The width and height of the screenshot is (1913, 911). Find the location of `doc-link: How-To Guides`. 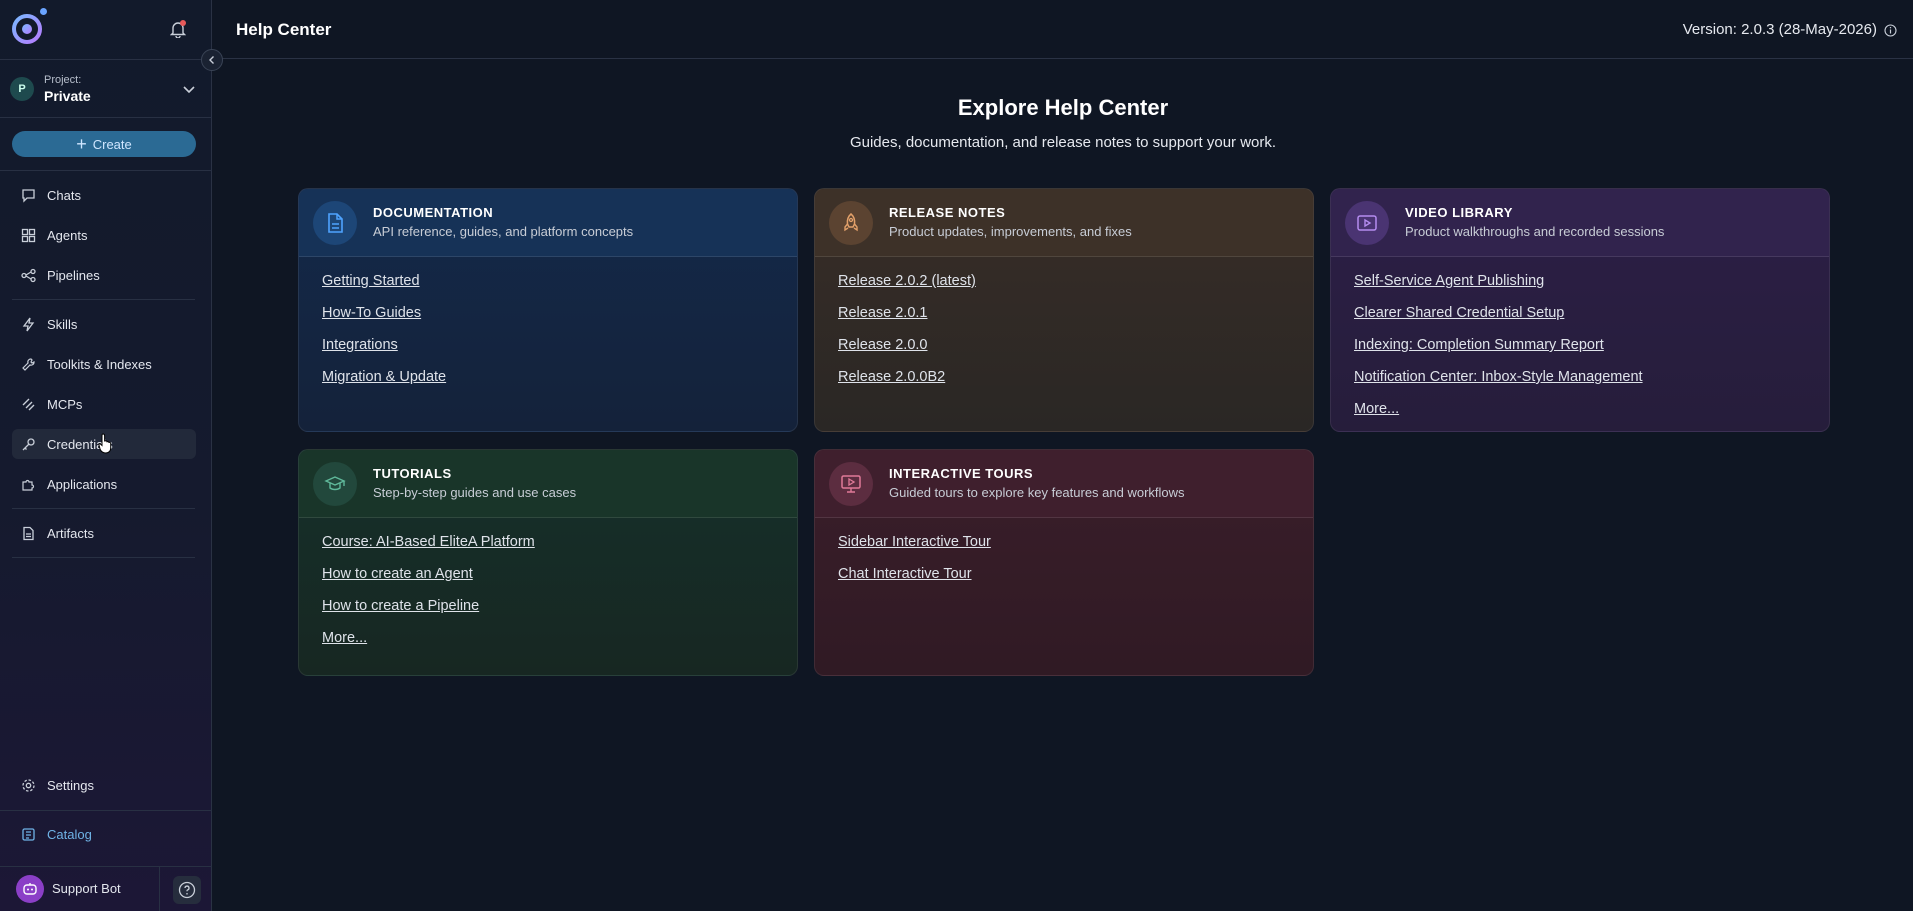

doc-link: How-To Guides is located at coordinates (559, 318).